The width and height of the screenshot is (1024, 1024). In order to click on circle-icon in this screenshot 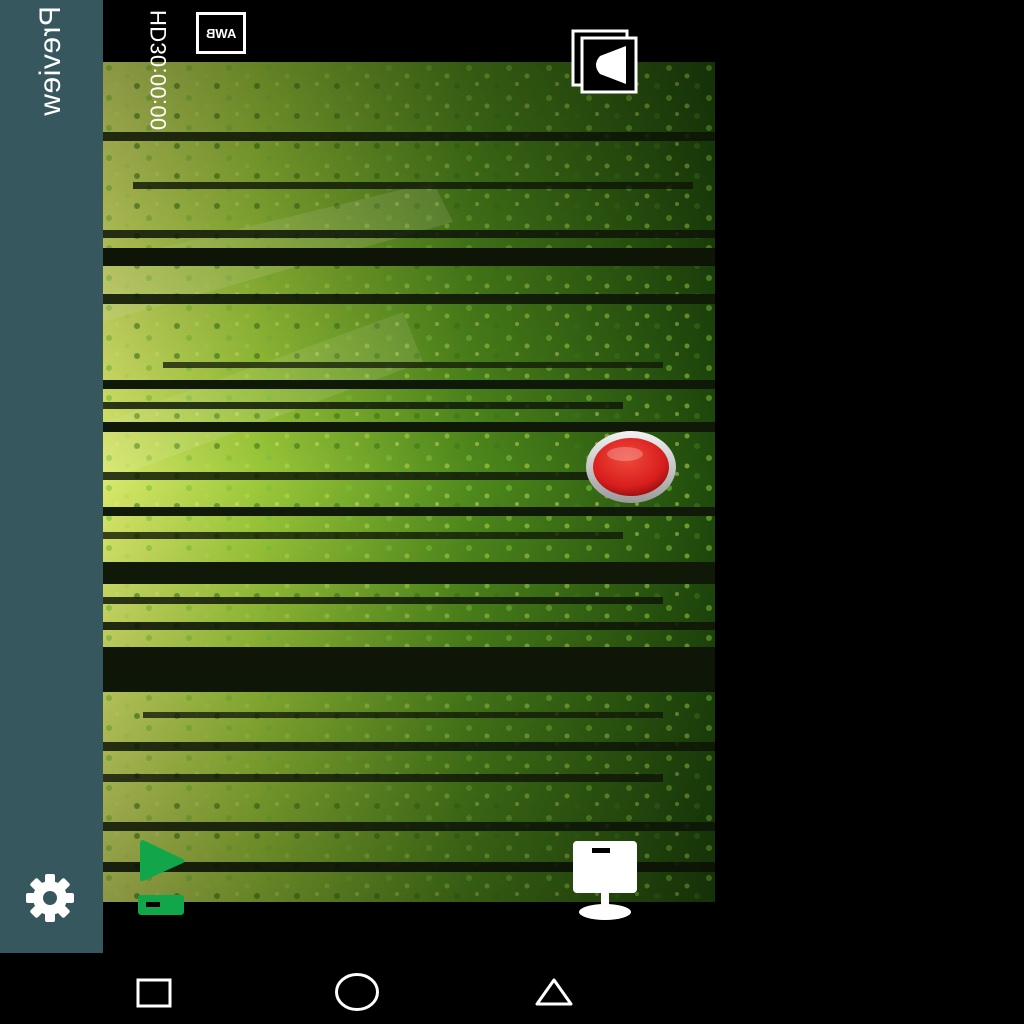, I will do `click(357, 992)`.